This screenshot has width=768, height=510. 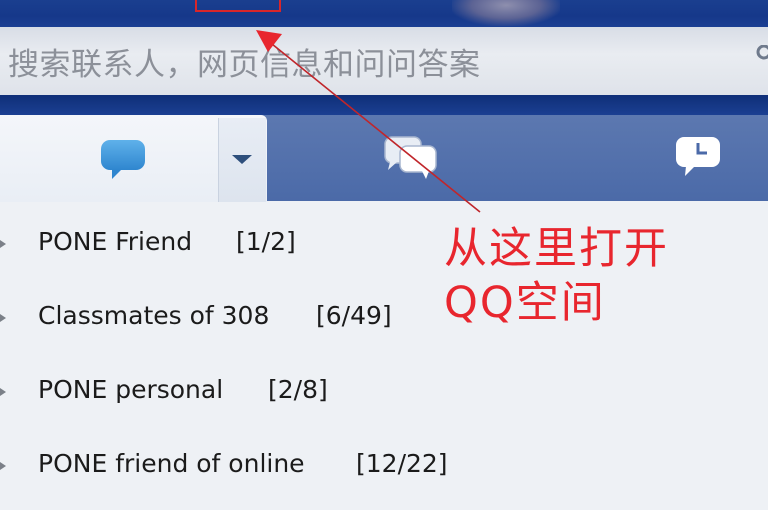 What do you see at coordinates (242, 159) in the screenshot?
I see `chevron-down-icon` at bounding box center [242, 159].